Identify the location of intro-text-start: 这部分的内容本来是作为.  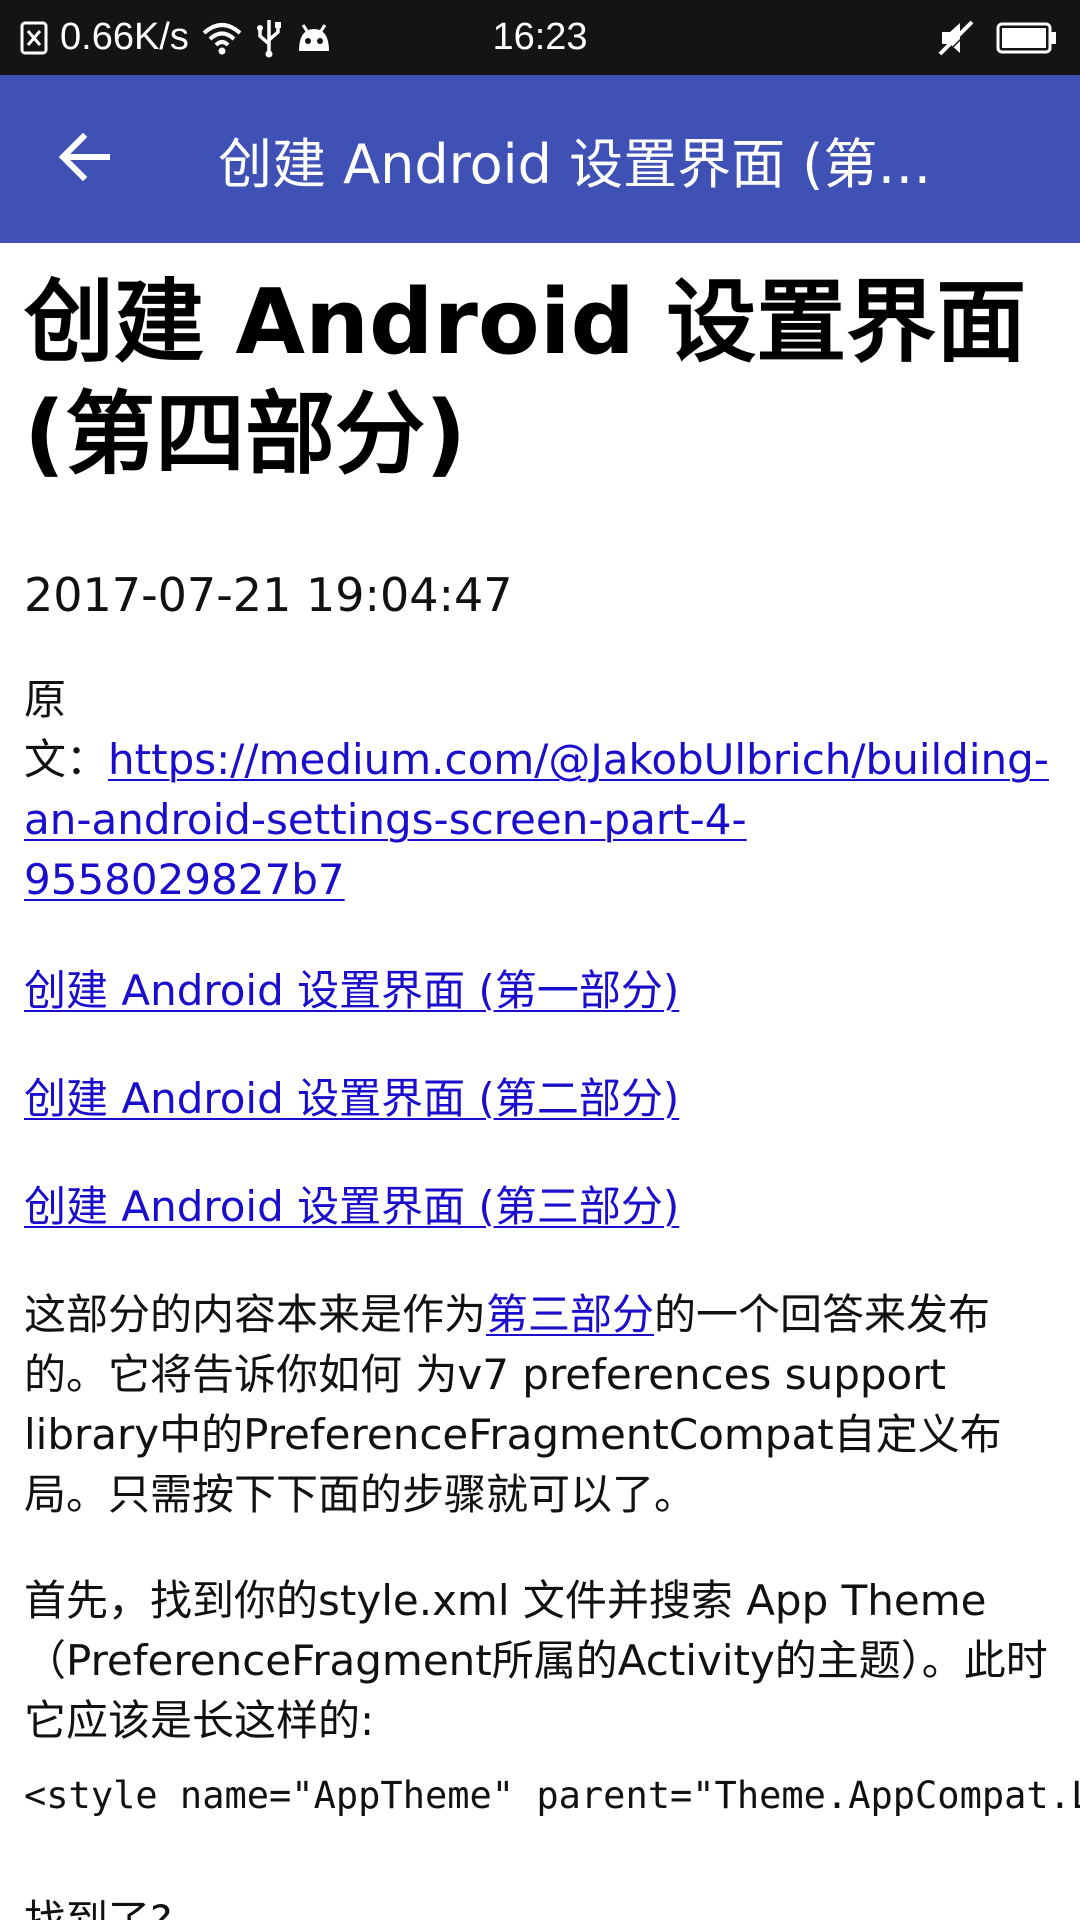
(255, 1314).